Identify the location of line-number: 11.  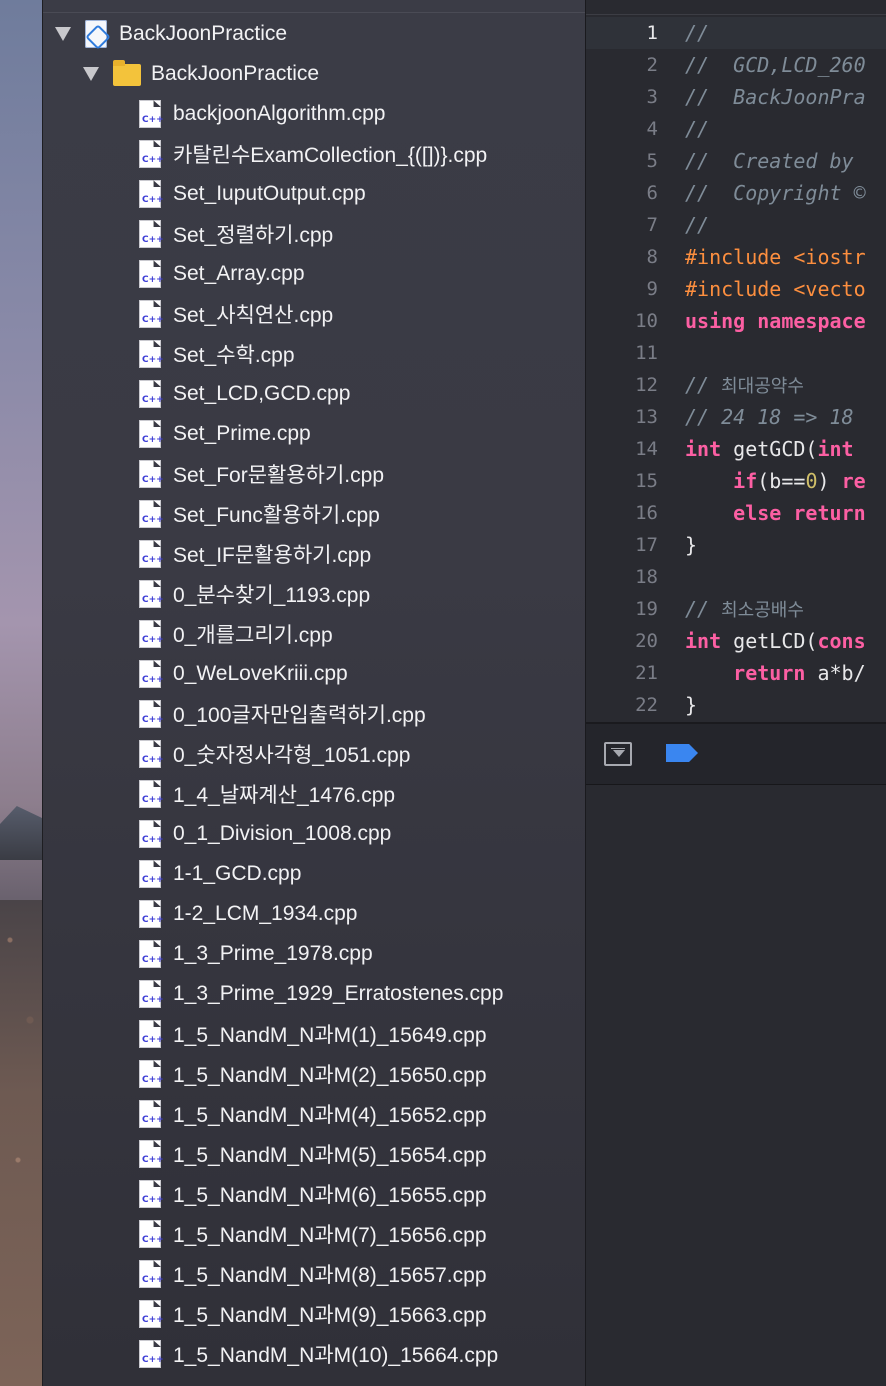
(646, 353).